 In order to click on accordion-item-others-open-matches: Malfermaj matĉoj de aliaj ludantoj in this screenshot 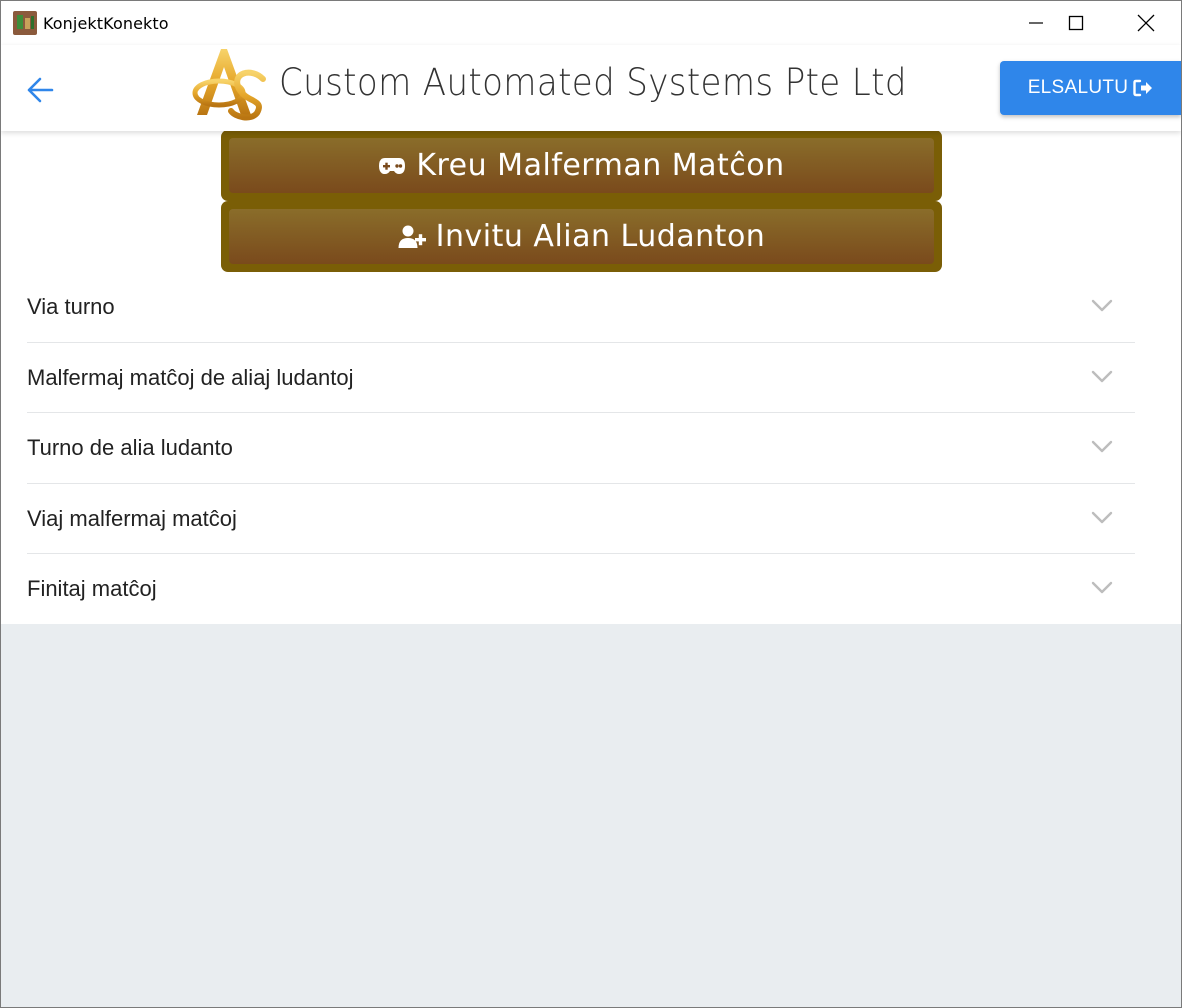, I will do `click(581, 378)`.